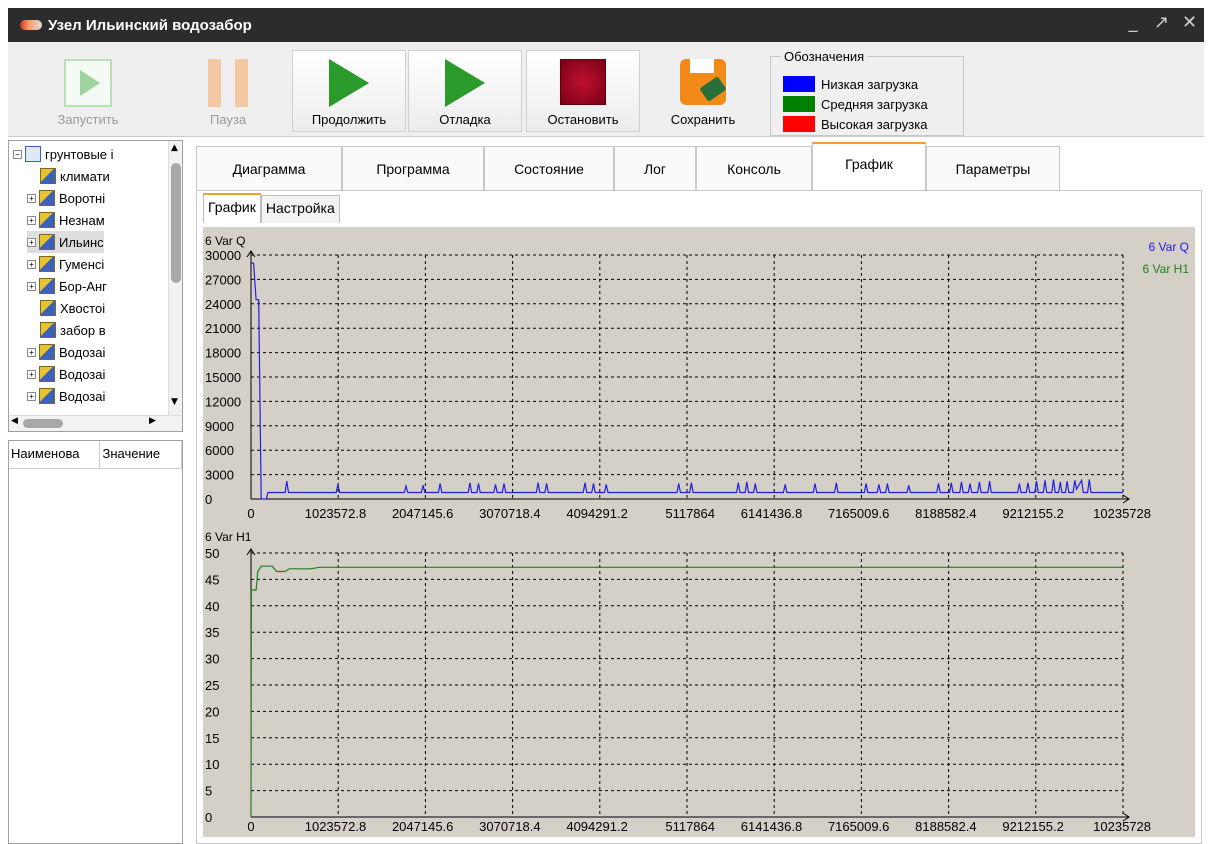 The width and height of the screenshot is (1210, 844). Describe the element at coordinates (870, 84) in the screenshot. I see `legend-label-low: Низкая загрузка` at that location.